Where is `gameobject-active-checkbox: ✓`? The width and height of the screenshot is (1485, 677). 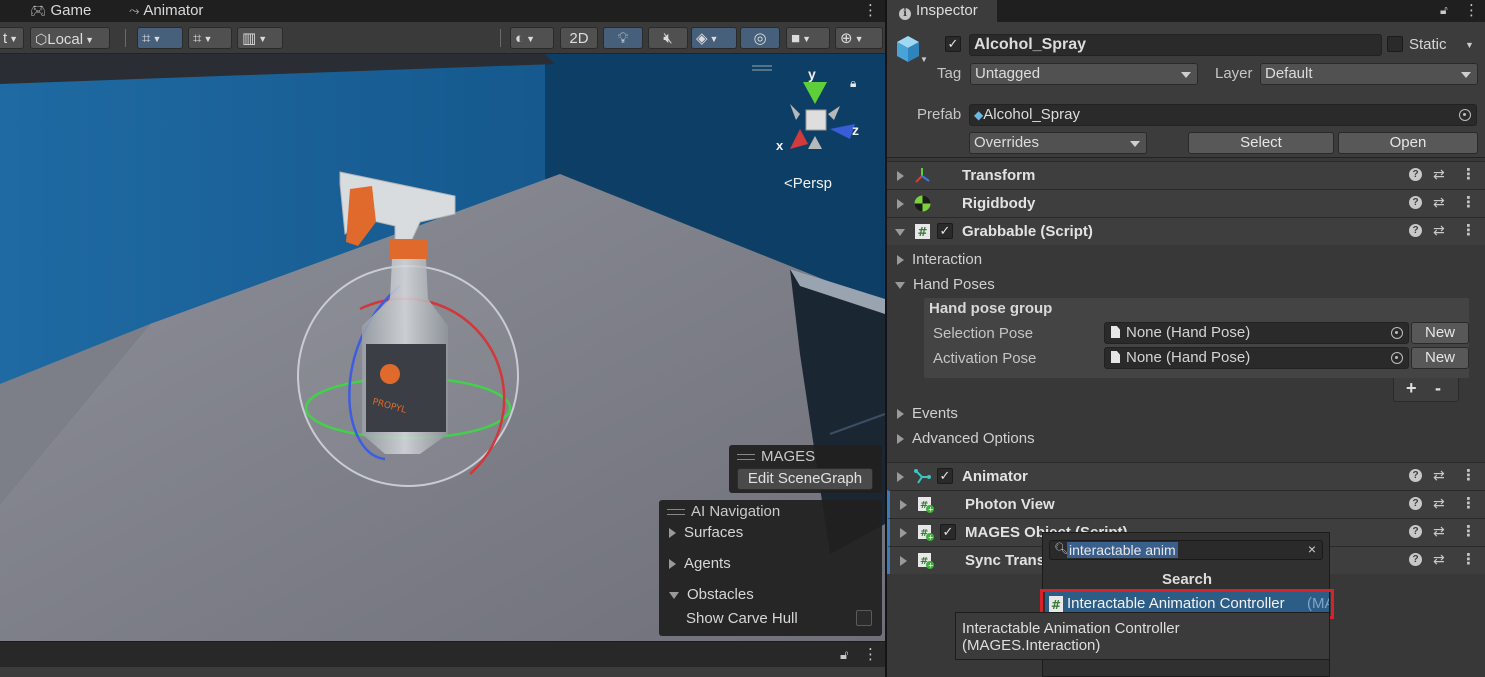
gameobject-active-checkbox: ✓ is located at coordinates (953, 44).